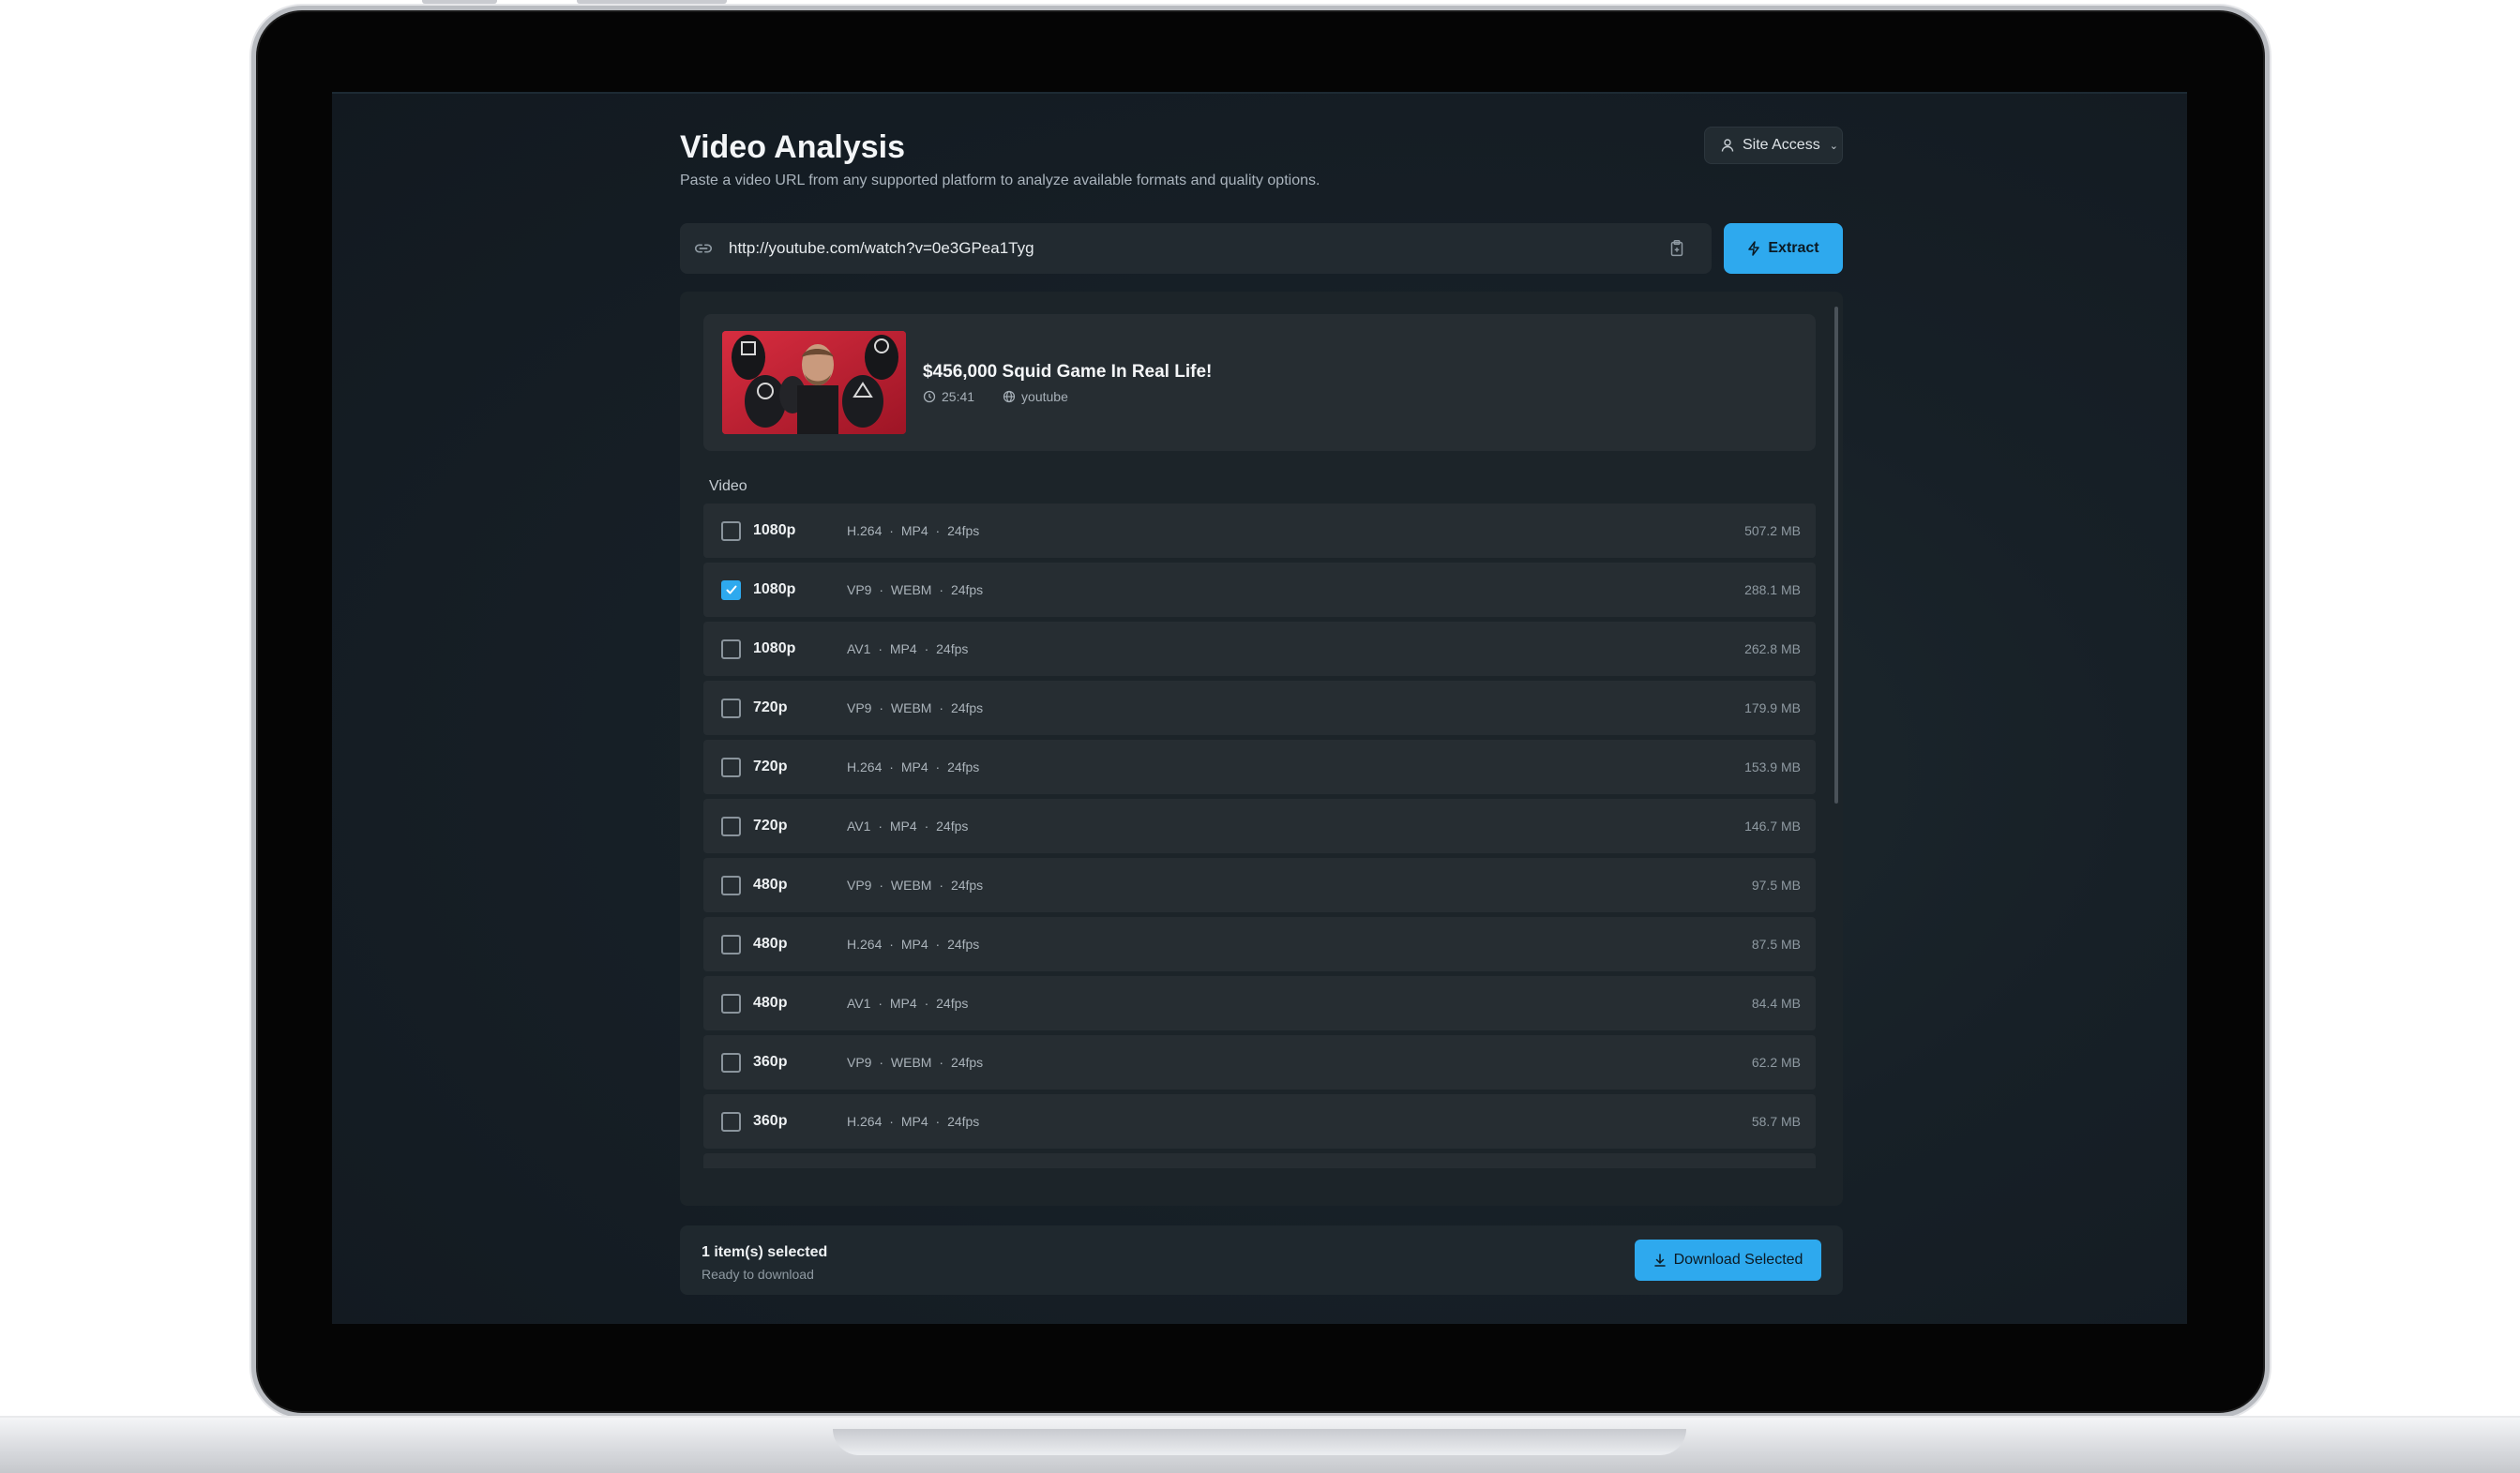 The image size is (2520, 1473). I want to click on format-size: 146.7 MB, so click(1772, 827).